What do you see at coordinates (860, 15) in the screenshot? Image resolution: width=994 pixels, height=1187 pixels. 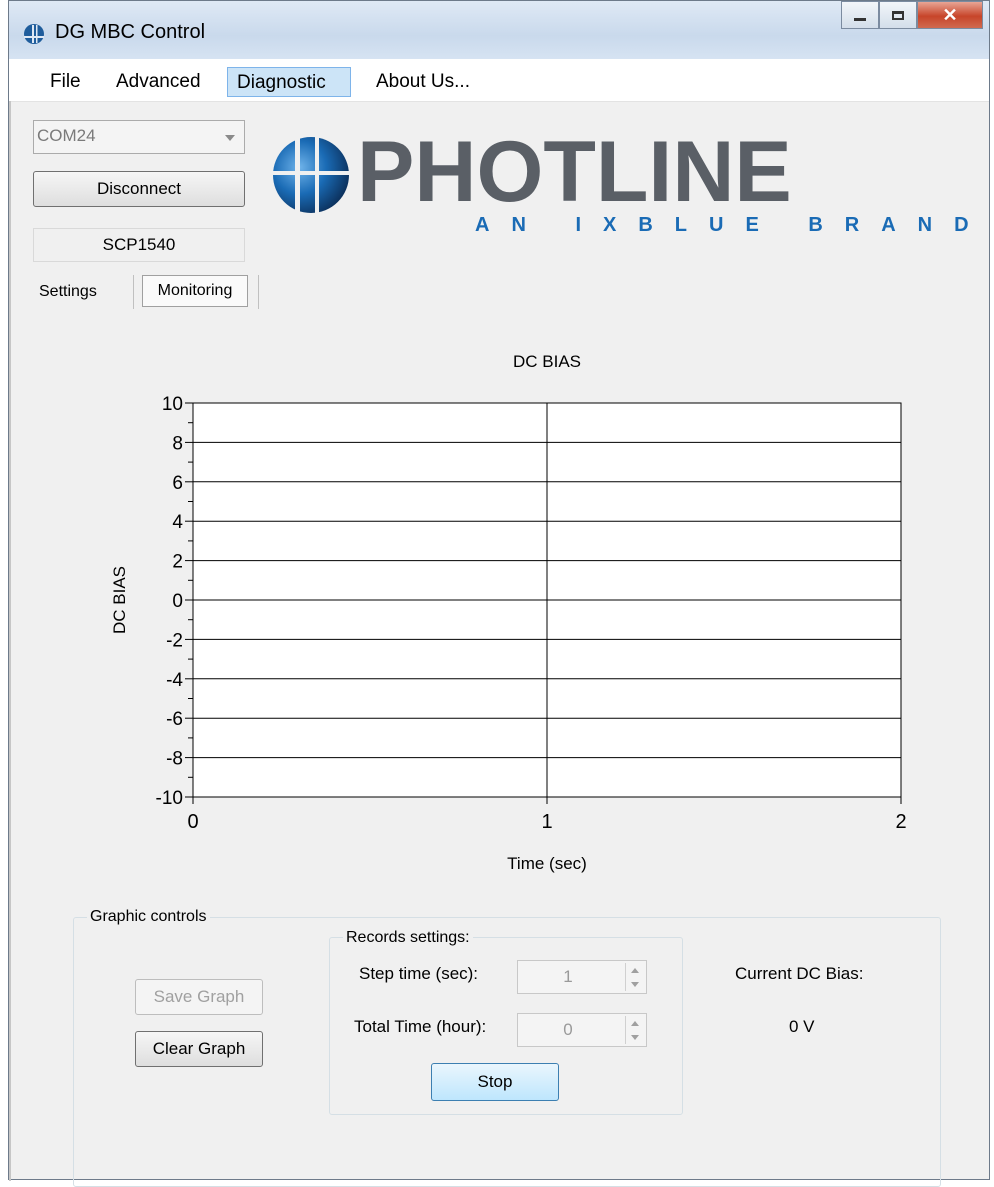 I see `minimize-icon` at bounding box center [860, 15].